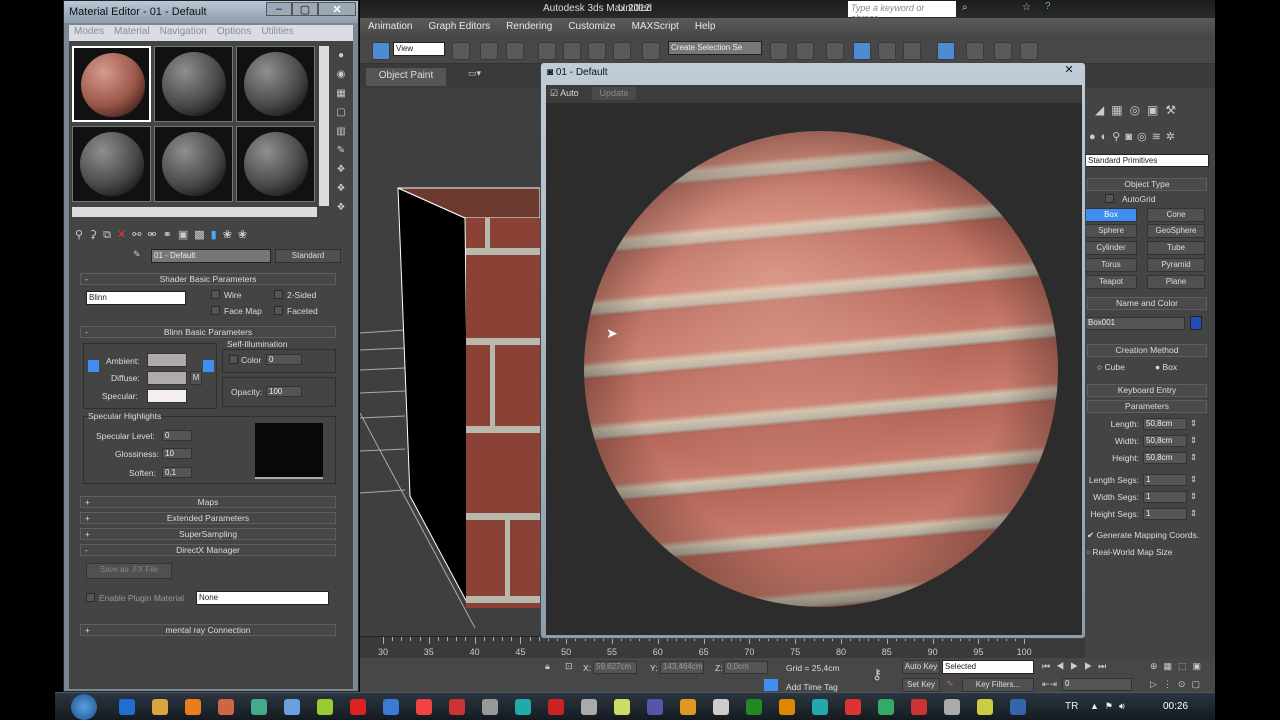 The height and width of the screenshot is (720, 1280). Describe the element at coordinates (1026, 7) in the screenshot. I see `star-icon: ☆` at that location.